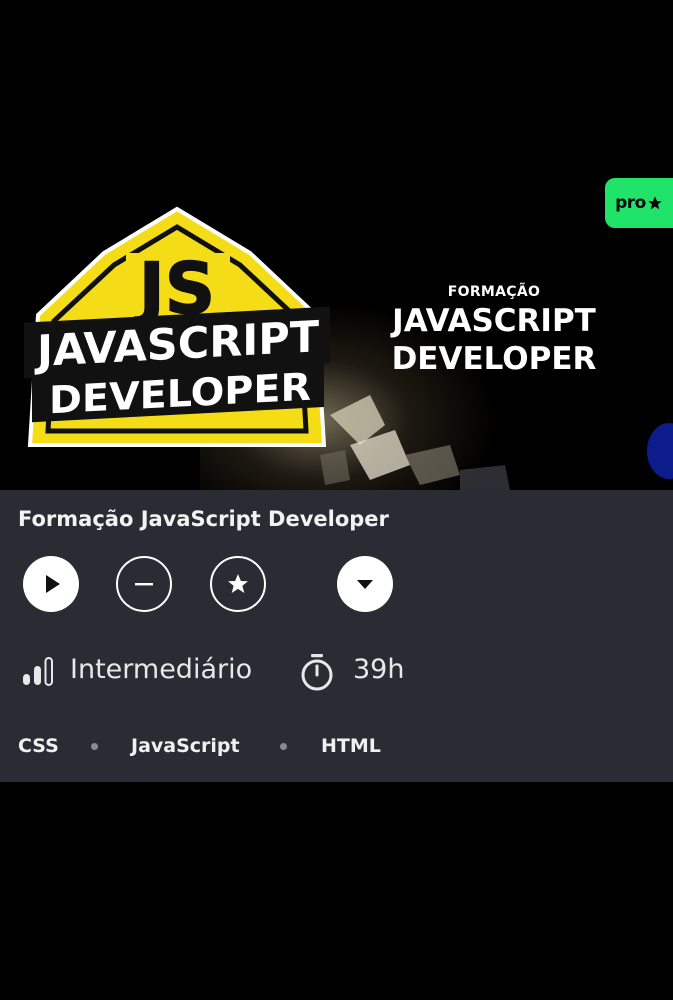  Describe the element at coordinates (630, 203) in the screenshot. I see `pro-badge-label: pro` at that location.